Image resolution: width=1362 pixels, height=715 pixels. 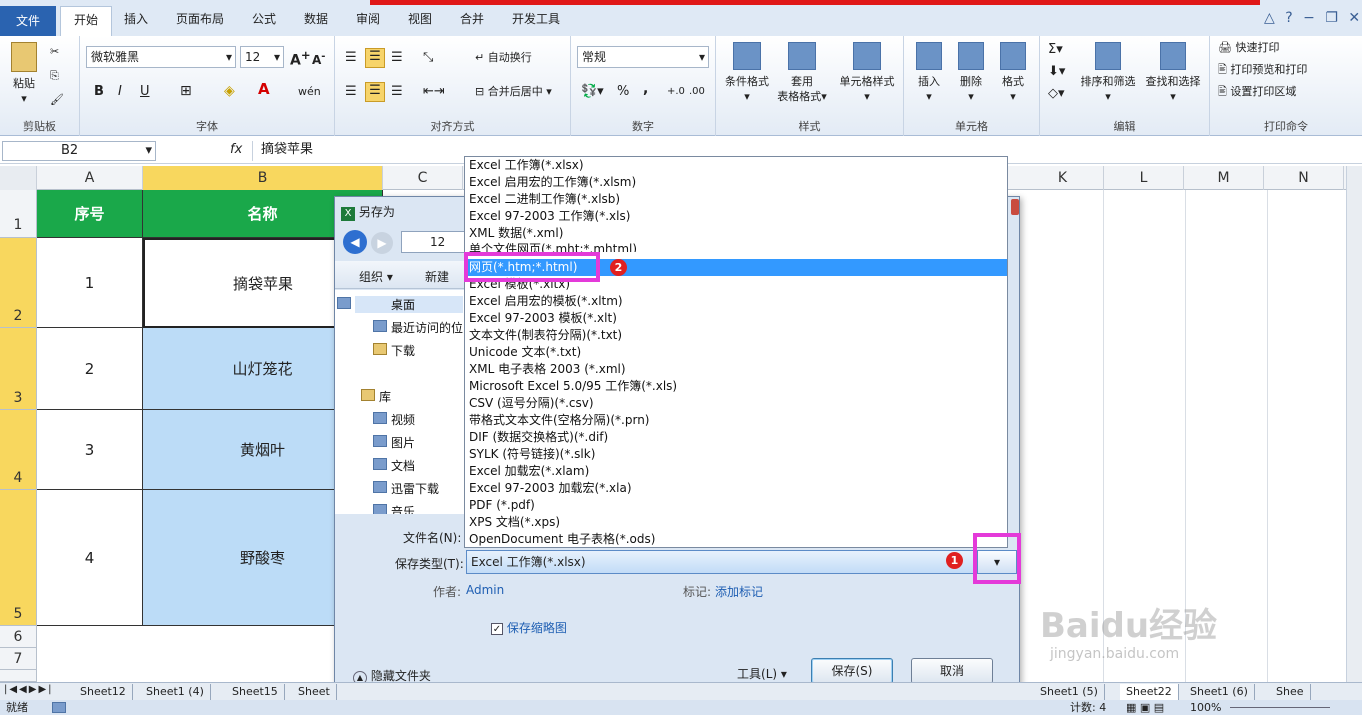 What do you see at coordinates (739, 591) in the screenshot?
I see `tags-value: 添加标记` at bounding box center [739, 591].